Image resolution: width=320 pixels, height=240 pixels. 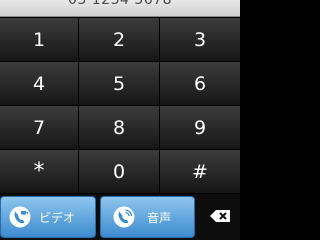 What do you see at coordinates (119, 172) in the screenshot?
I see `key-0: 0` at bounding box center [119, 172].